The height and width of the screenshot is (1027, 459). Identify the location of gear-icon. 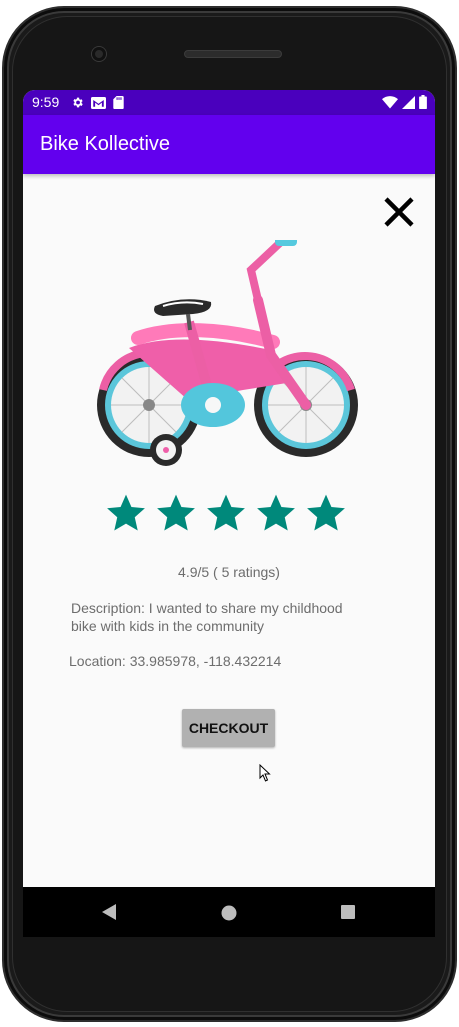
(78, 102).